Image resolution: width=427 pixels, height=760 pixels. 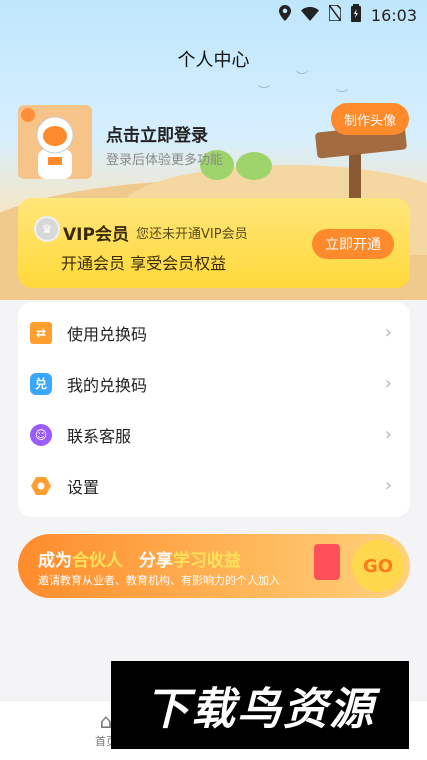 What do you see at coordinates (155, 561) in the screenshot?
I see `partner-middle: 分享` at bounding box center [155, 561].